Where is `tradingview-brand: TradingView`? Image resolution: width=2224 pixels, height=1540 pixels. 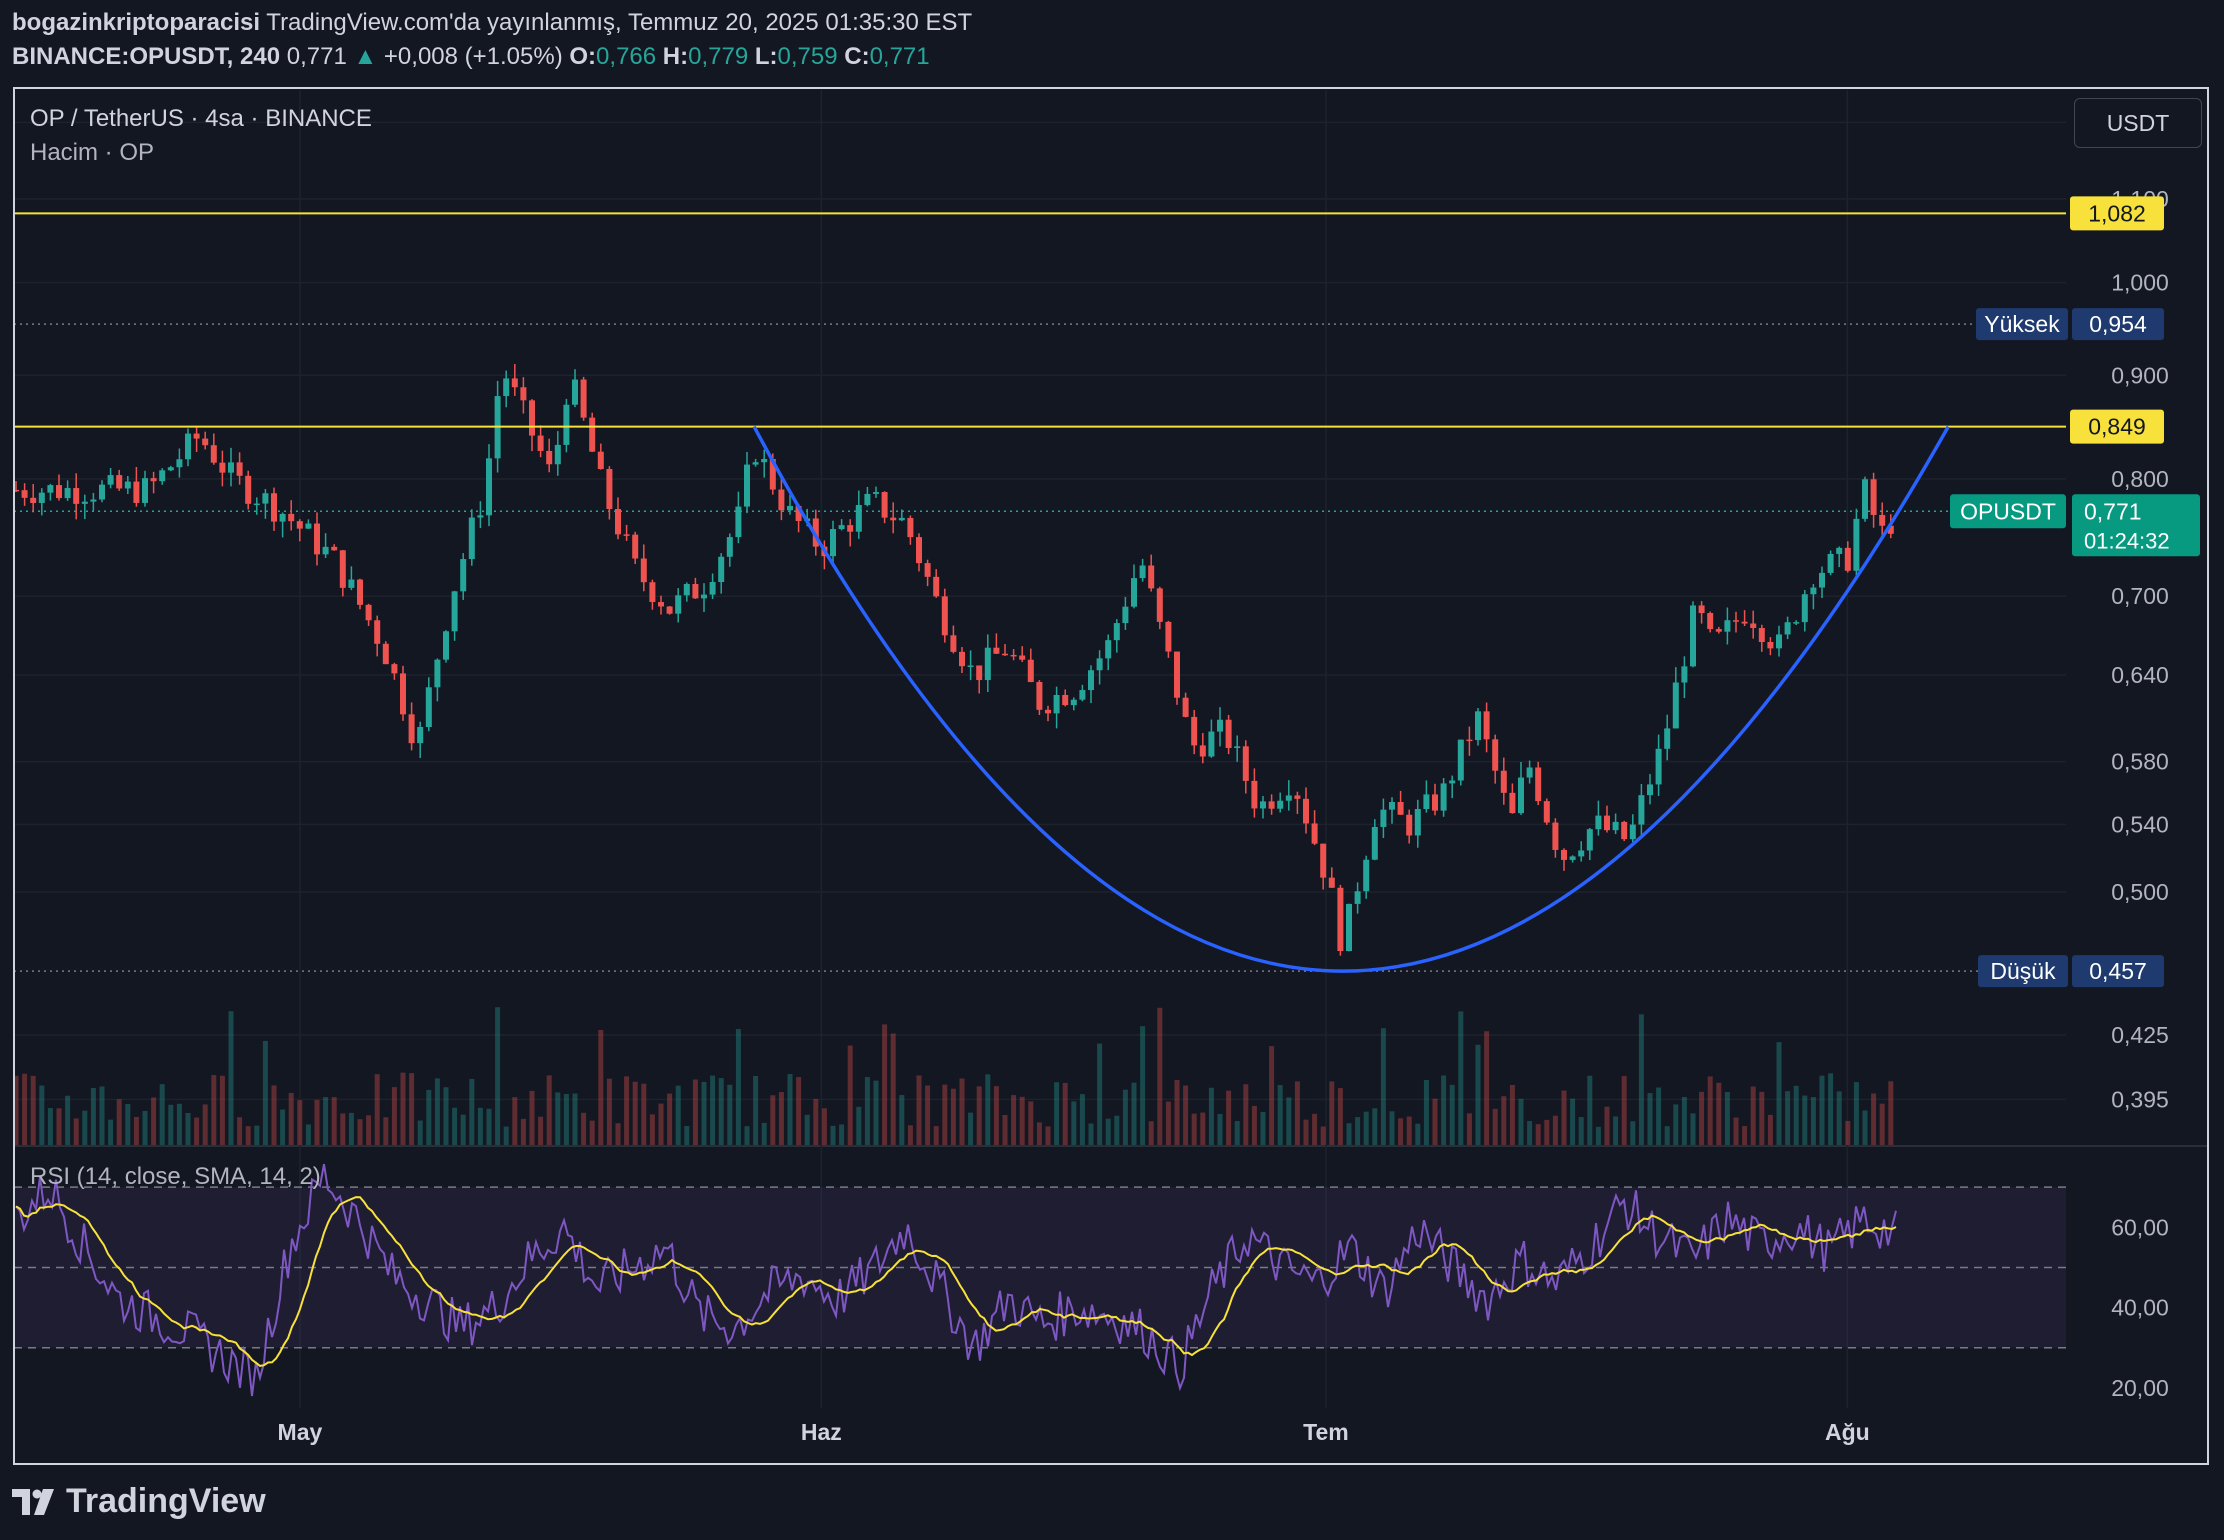 tradingview-brand: TradingView is located at coordinates (166, 1501).